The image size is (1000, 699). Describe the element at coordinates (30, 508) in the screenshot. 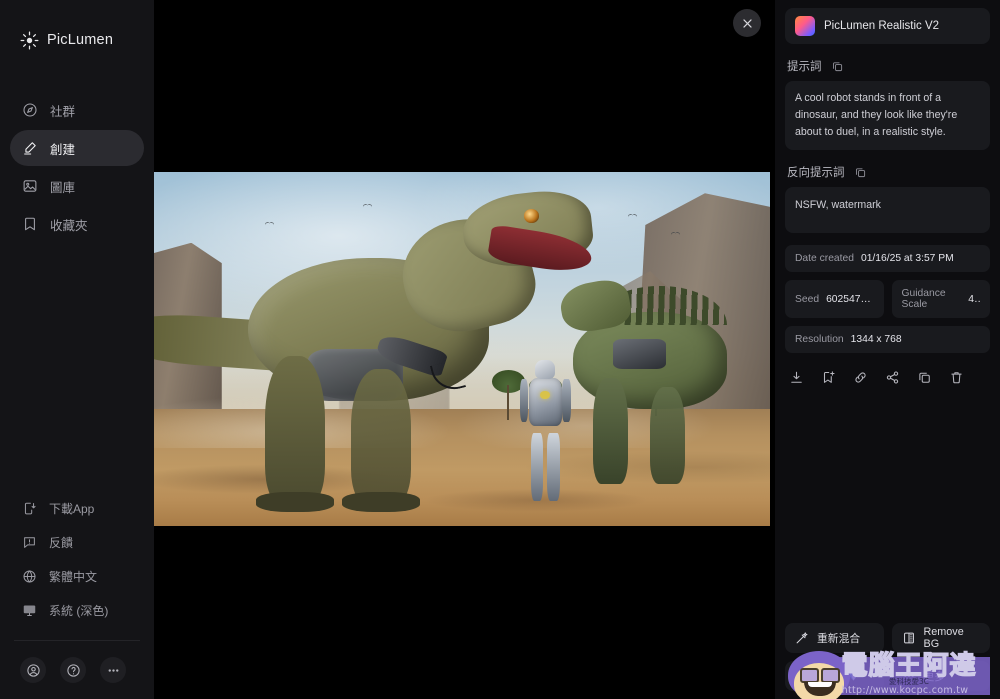

I see `phone-download-icon` at that location.